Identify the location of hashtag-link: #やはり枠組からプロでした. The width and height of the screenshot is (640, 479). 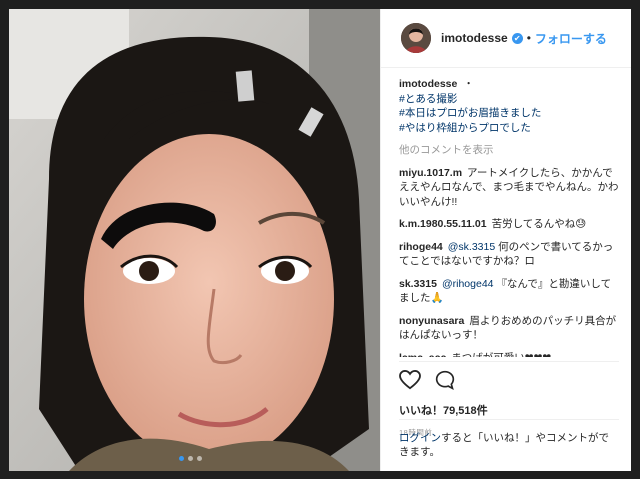
(509, 128).